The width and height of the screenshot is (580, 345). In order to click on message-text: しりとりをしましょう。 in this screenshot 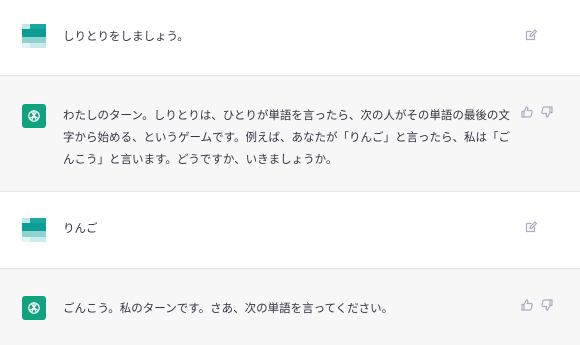, I will do `click(126, 36)`.